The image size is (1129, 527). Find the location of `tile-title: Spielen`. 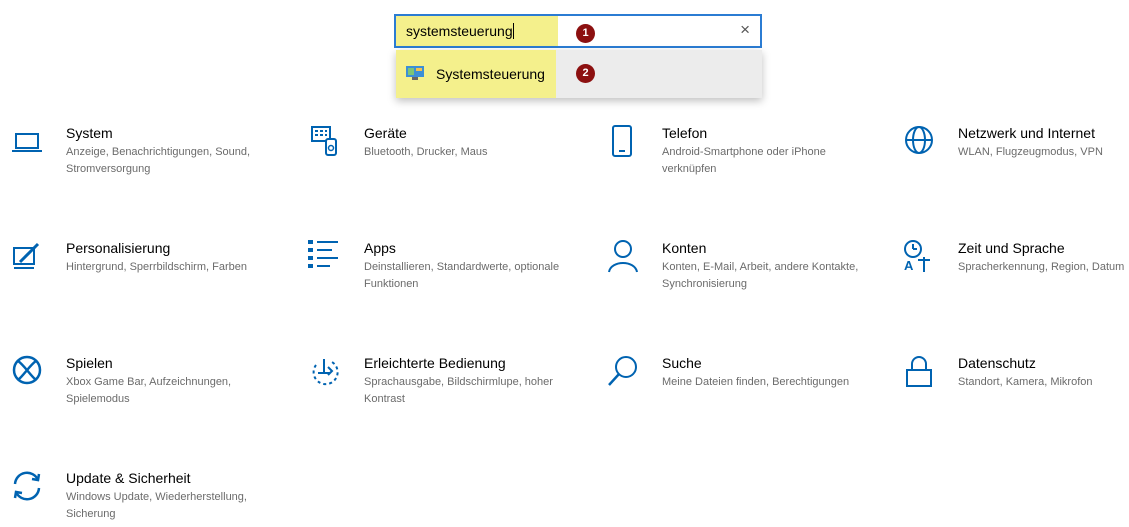

tile-title: Spielen is located at coordinates (89, 363).